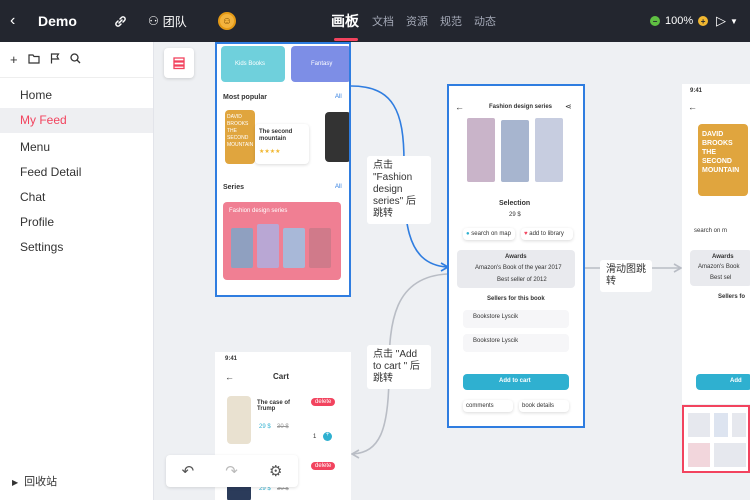  I want to click on tab-docs: 文档, so click(383, 21).